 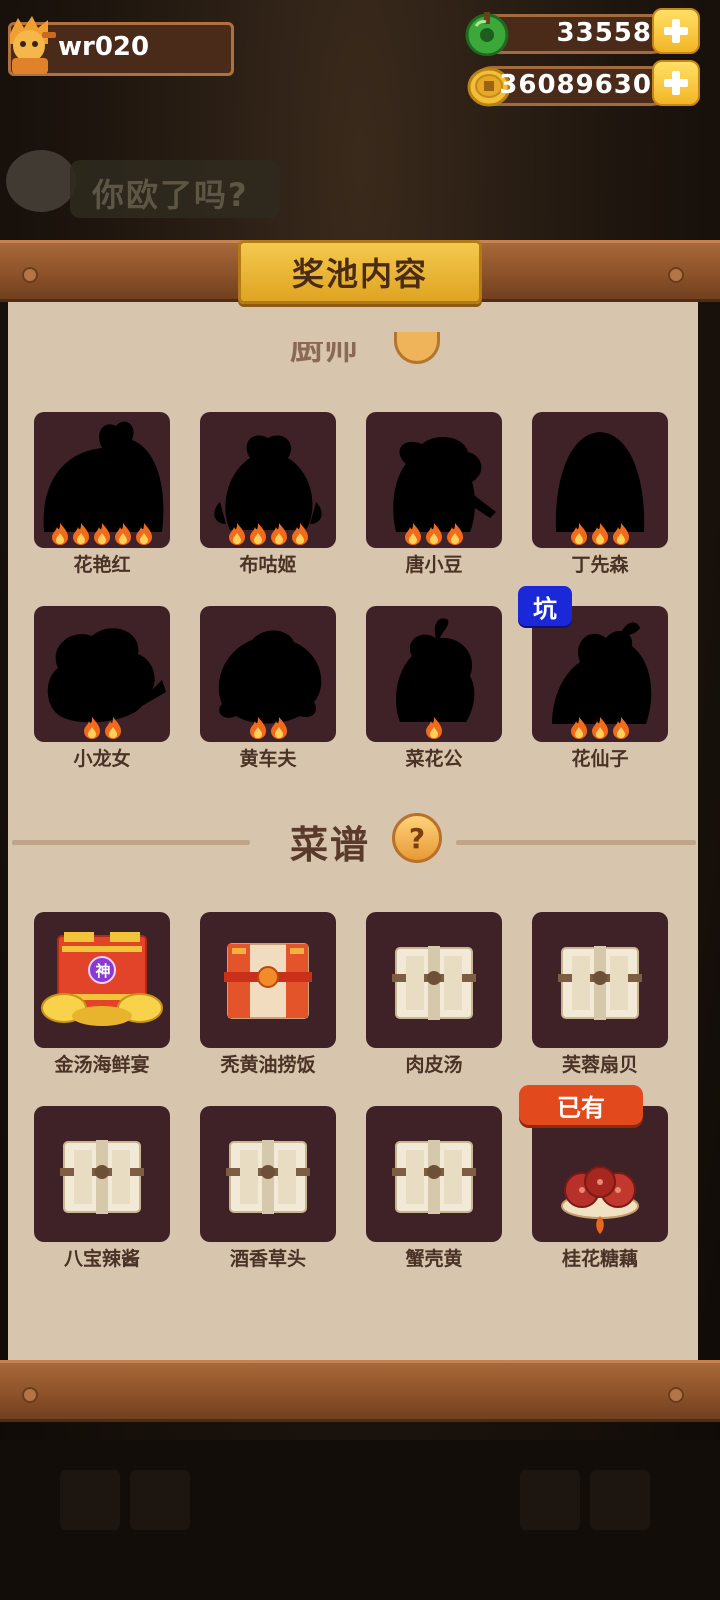 I want to click on chef-name: 唐小豆, so click(x=434, y=565).